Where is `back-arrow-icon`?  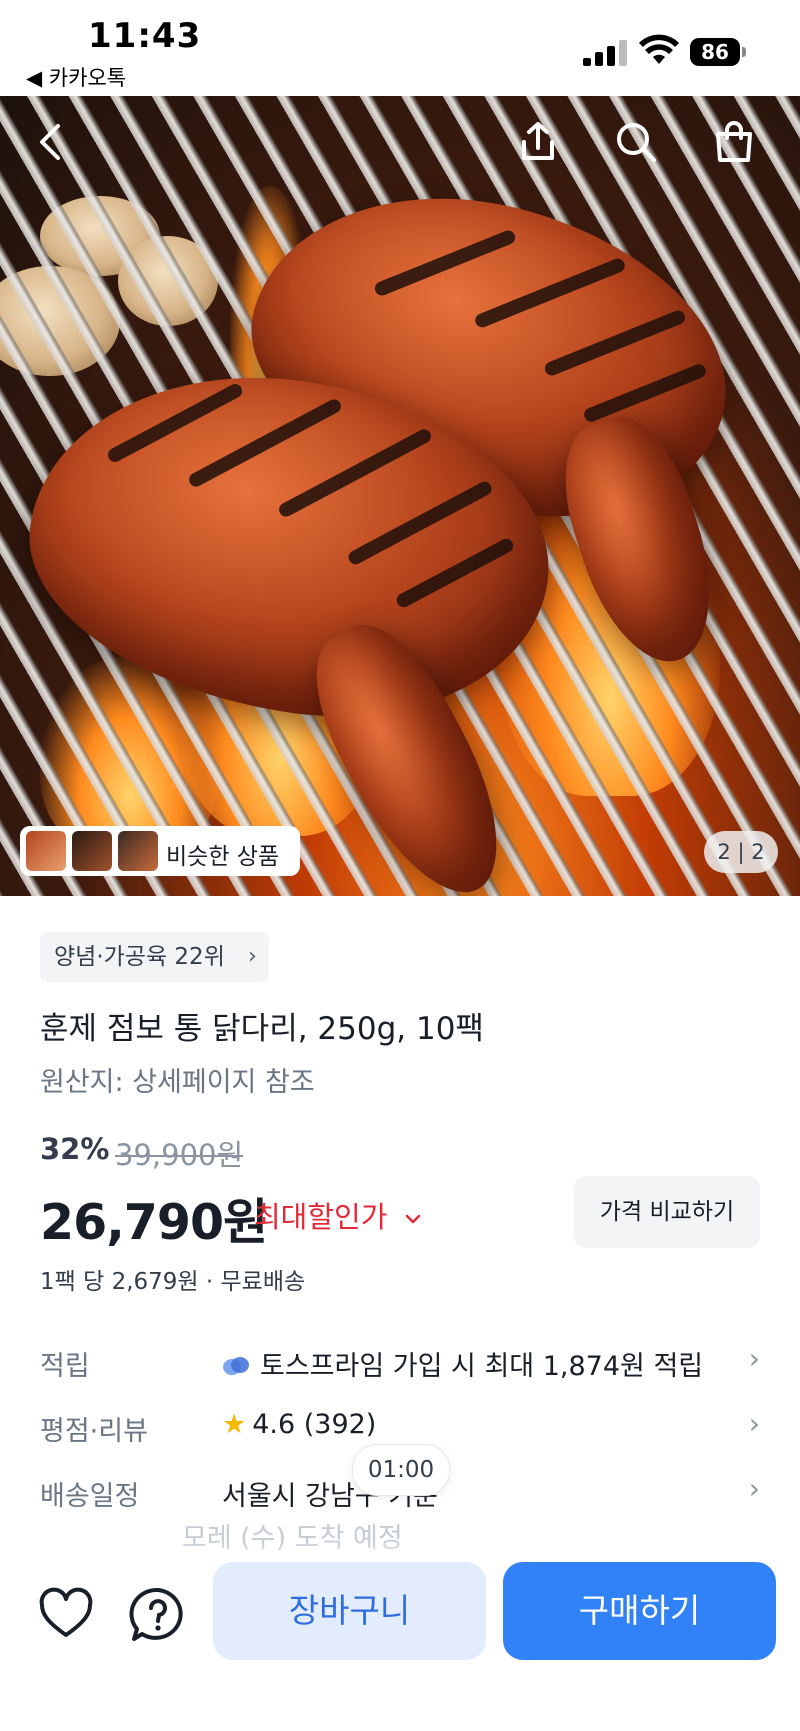 back-arrow-icon is located at coordinates (50, 142).